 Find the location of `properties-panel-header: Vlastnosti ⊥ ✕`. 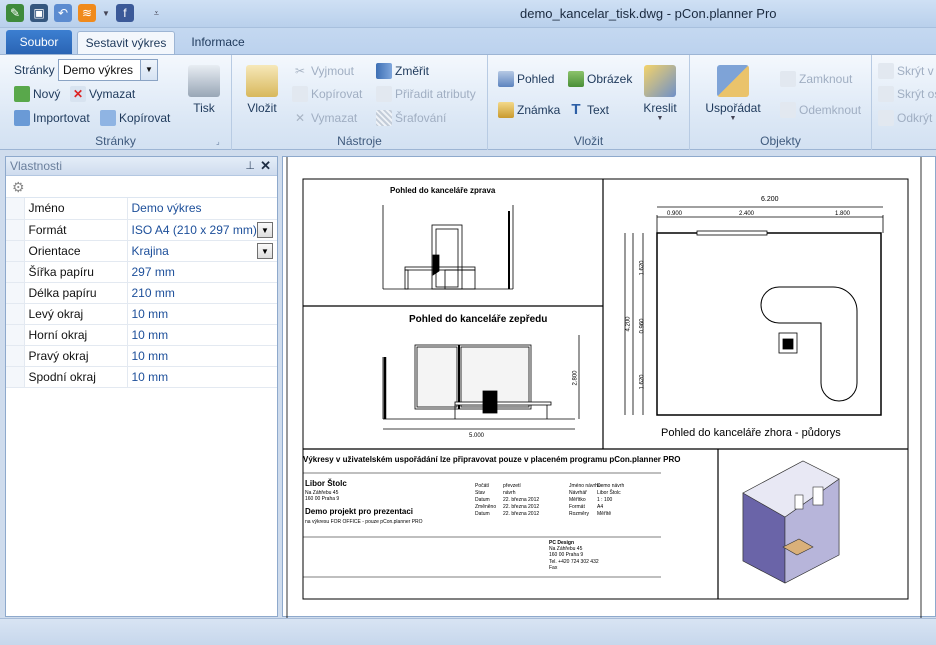

properties-panel-header: Vlastnosti ⊥ ✕ is located at coordinates (141, 166).